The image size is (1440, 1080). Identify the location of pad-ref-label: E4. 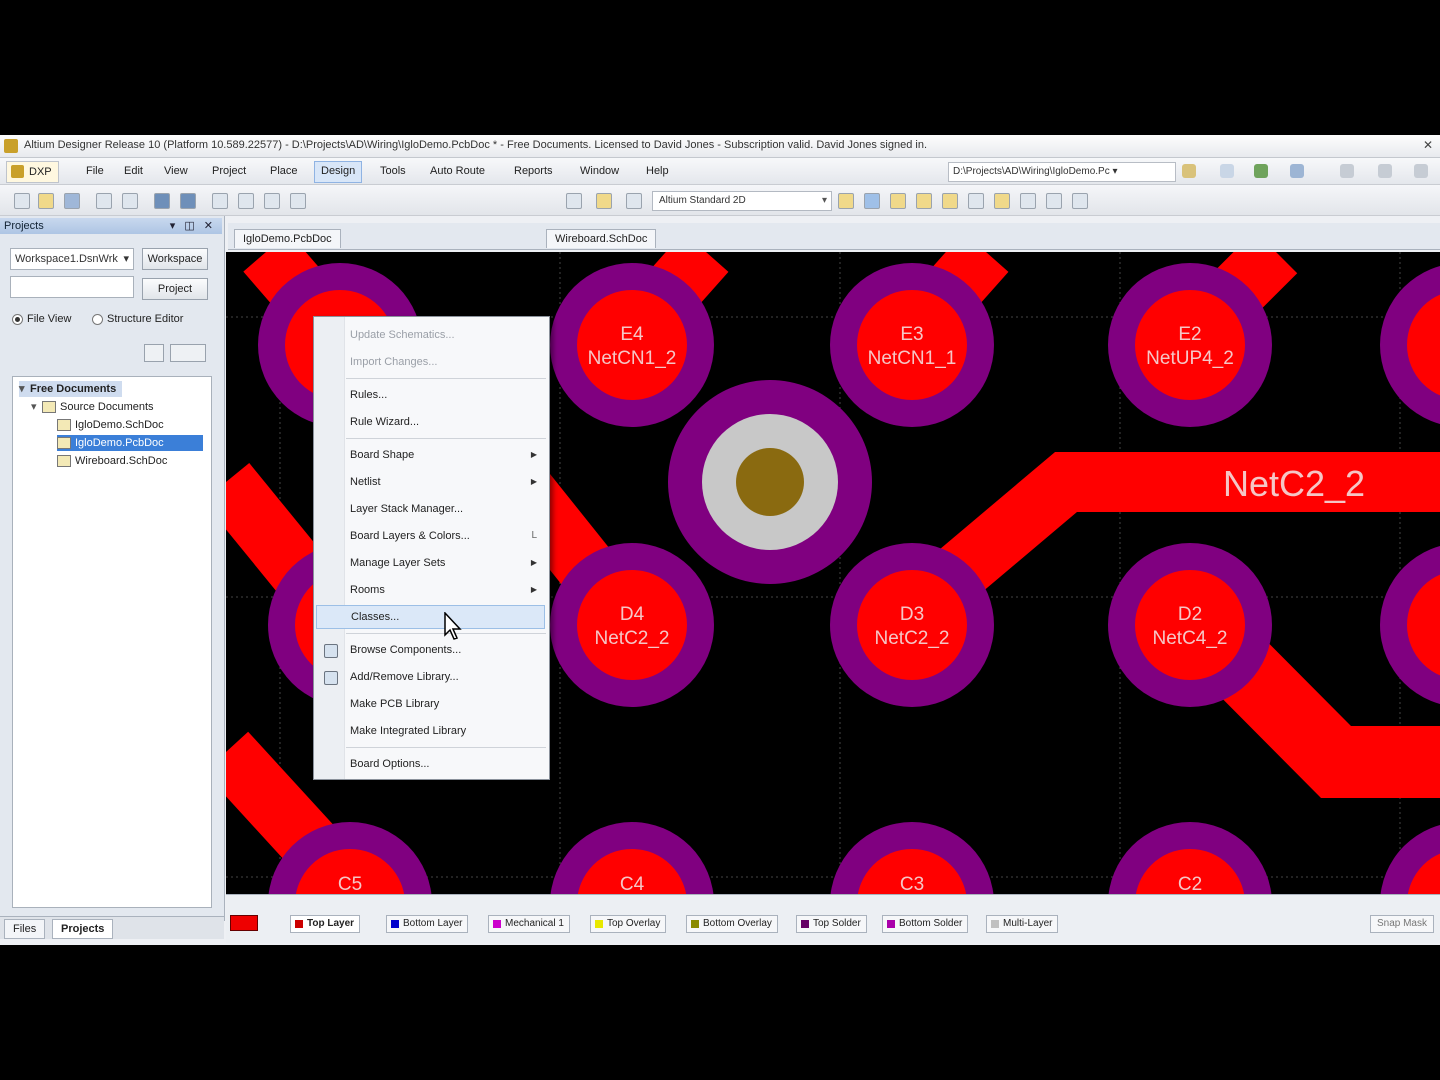
(632, 334).